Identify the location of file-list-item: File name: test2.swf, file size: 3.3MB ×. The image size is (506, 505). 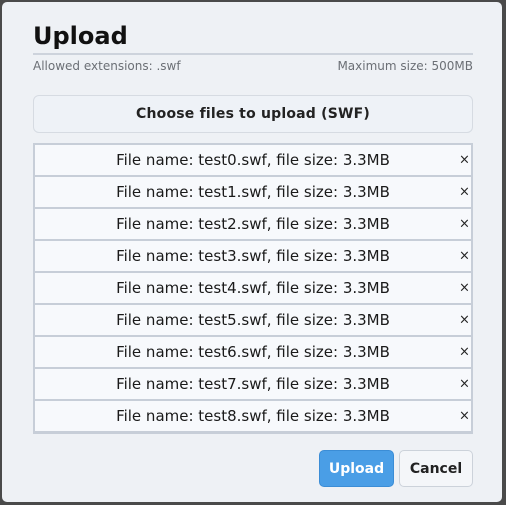
(253, 224).